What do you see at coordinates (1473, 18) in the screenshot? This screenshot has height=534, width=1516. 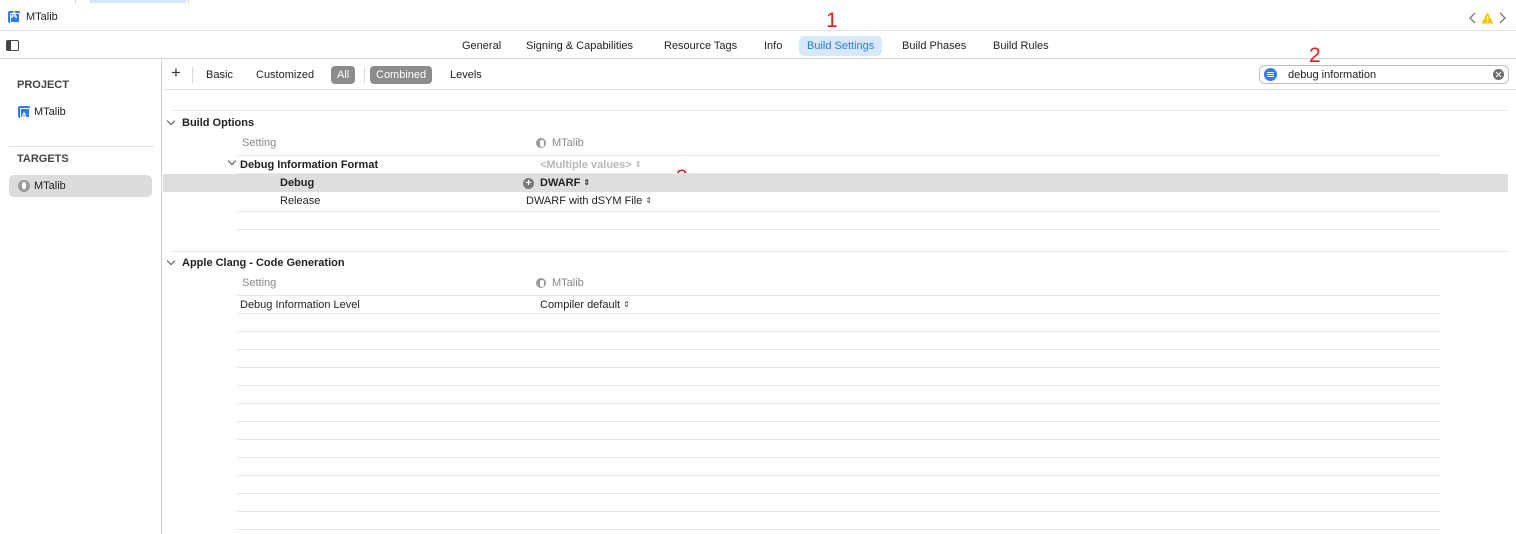 I see `chevron-left-icon` at bounding box center [1473, 18].